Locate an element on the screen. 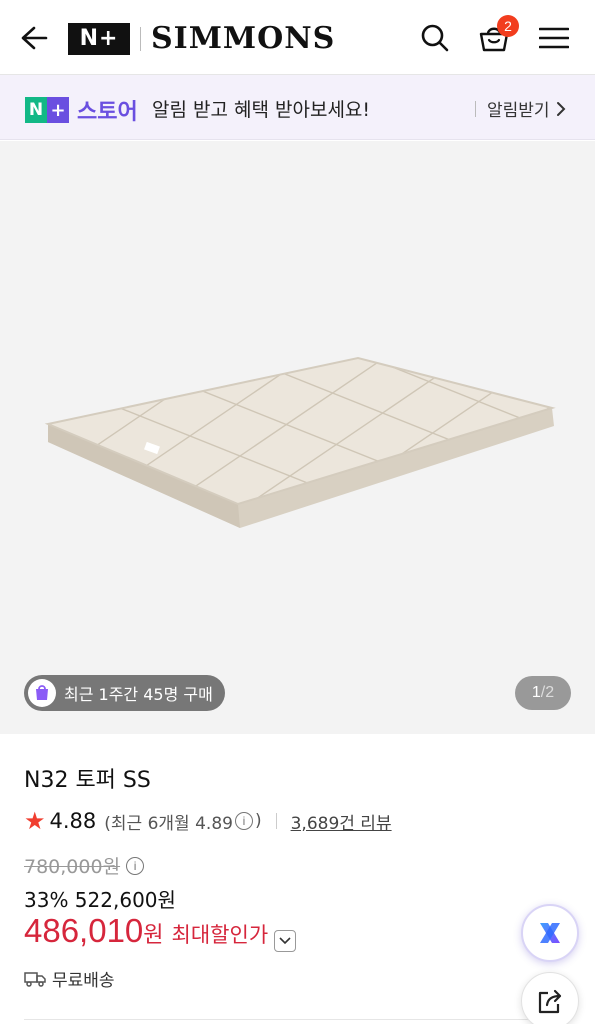  section-divider is located at coordinates (297, 1019).